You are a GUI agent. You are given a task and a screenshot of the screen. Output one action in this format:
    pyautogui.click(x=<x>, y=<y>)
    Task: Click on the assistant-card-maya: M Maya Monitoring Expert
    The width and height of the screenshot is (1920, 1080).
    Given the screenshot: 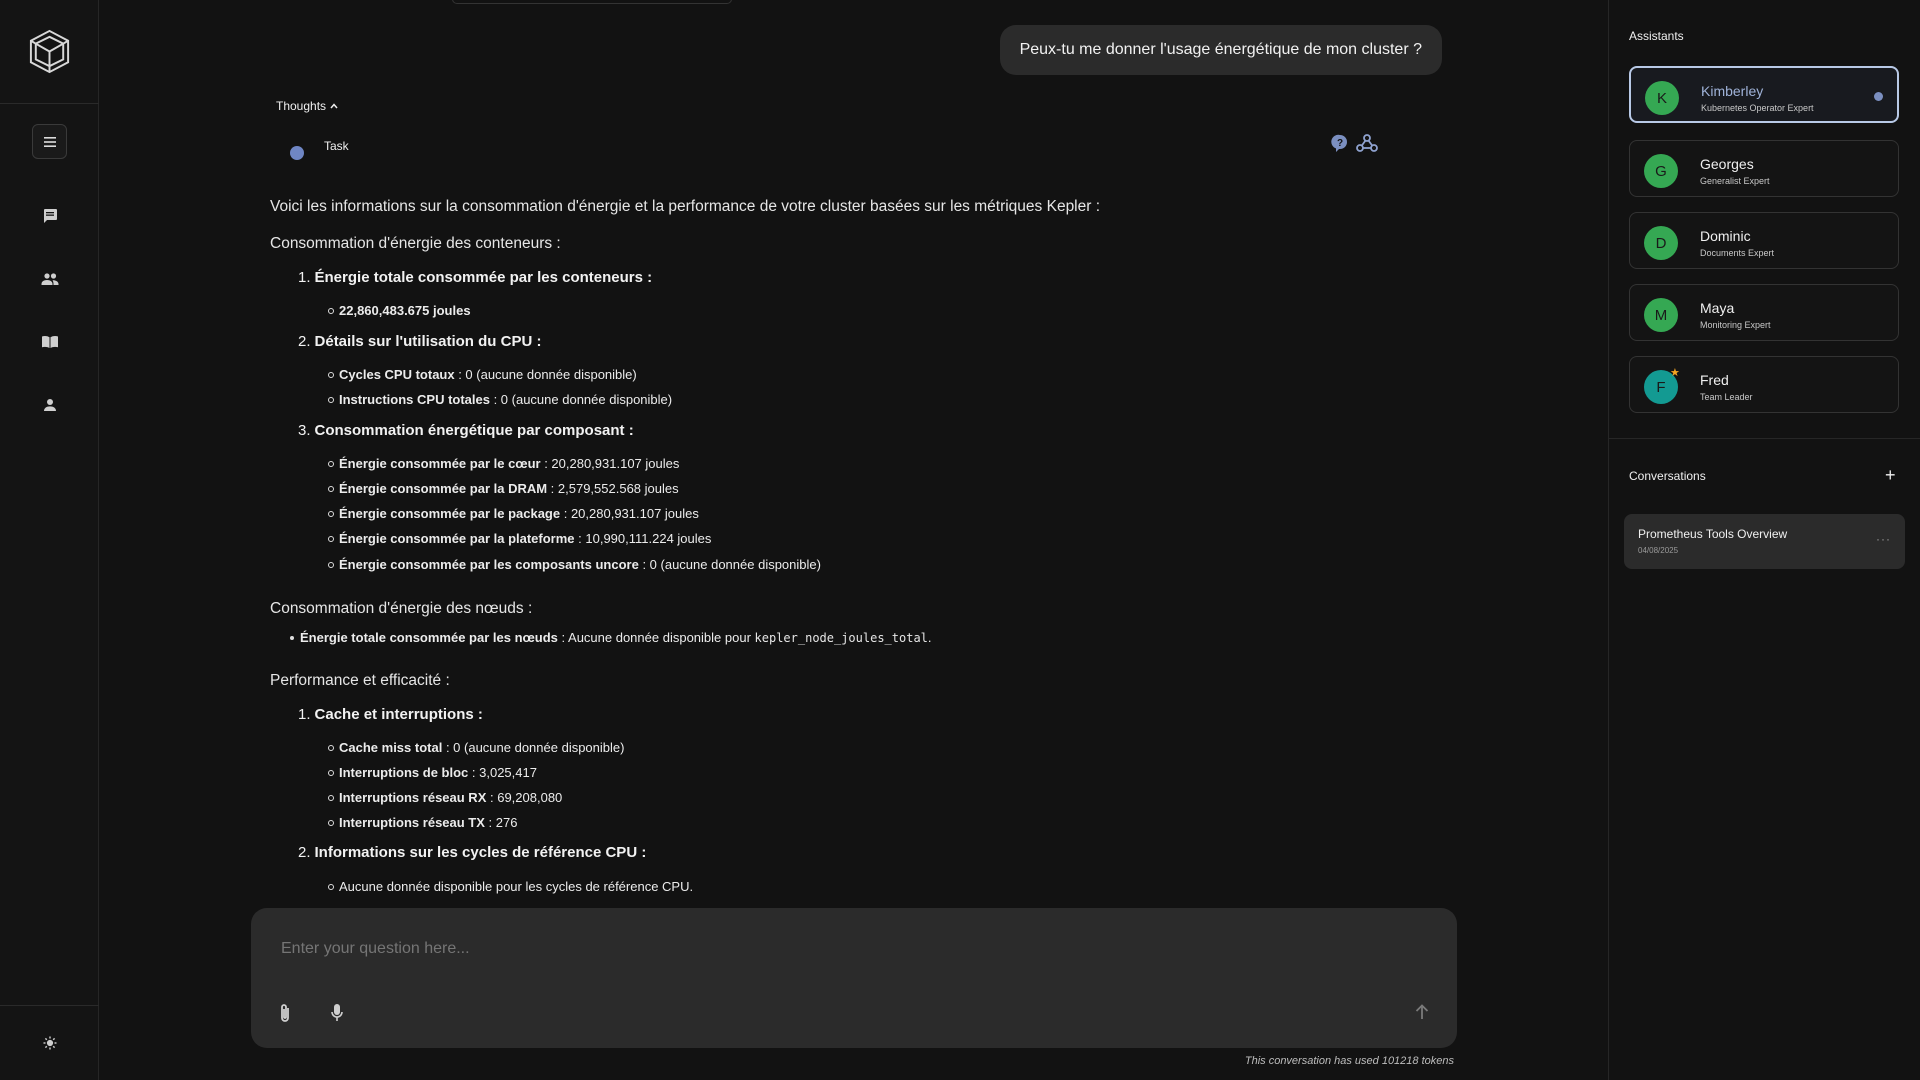 What is the action you would take?
    pyautogui.click(x=1764, y=312)
    